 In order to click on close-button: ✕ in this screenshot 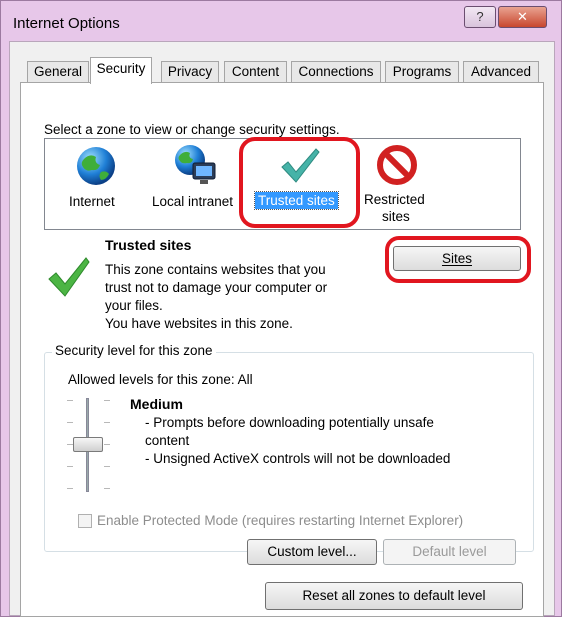, I will do `click(522, 17)`.